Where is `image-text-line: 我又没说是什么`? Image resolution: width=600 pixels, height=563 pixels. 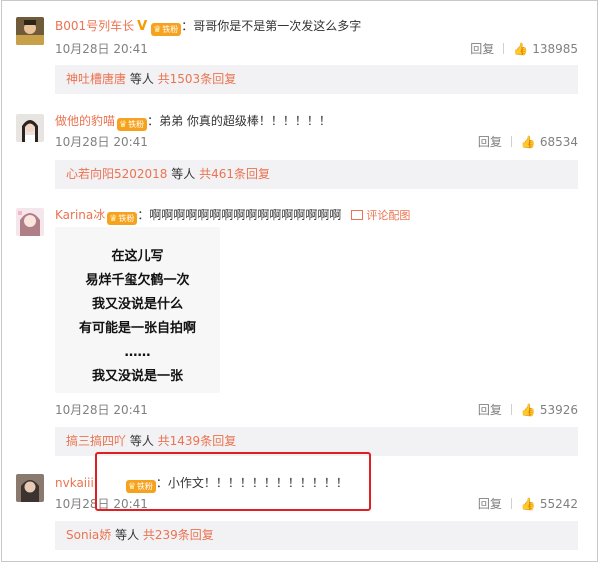
image-text-line: 我又没说是什么 is located at coordinates (137, 304).